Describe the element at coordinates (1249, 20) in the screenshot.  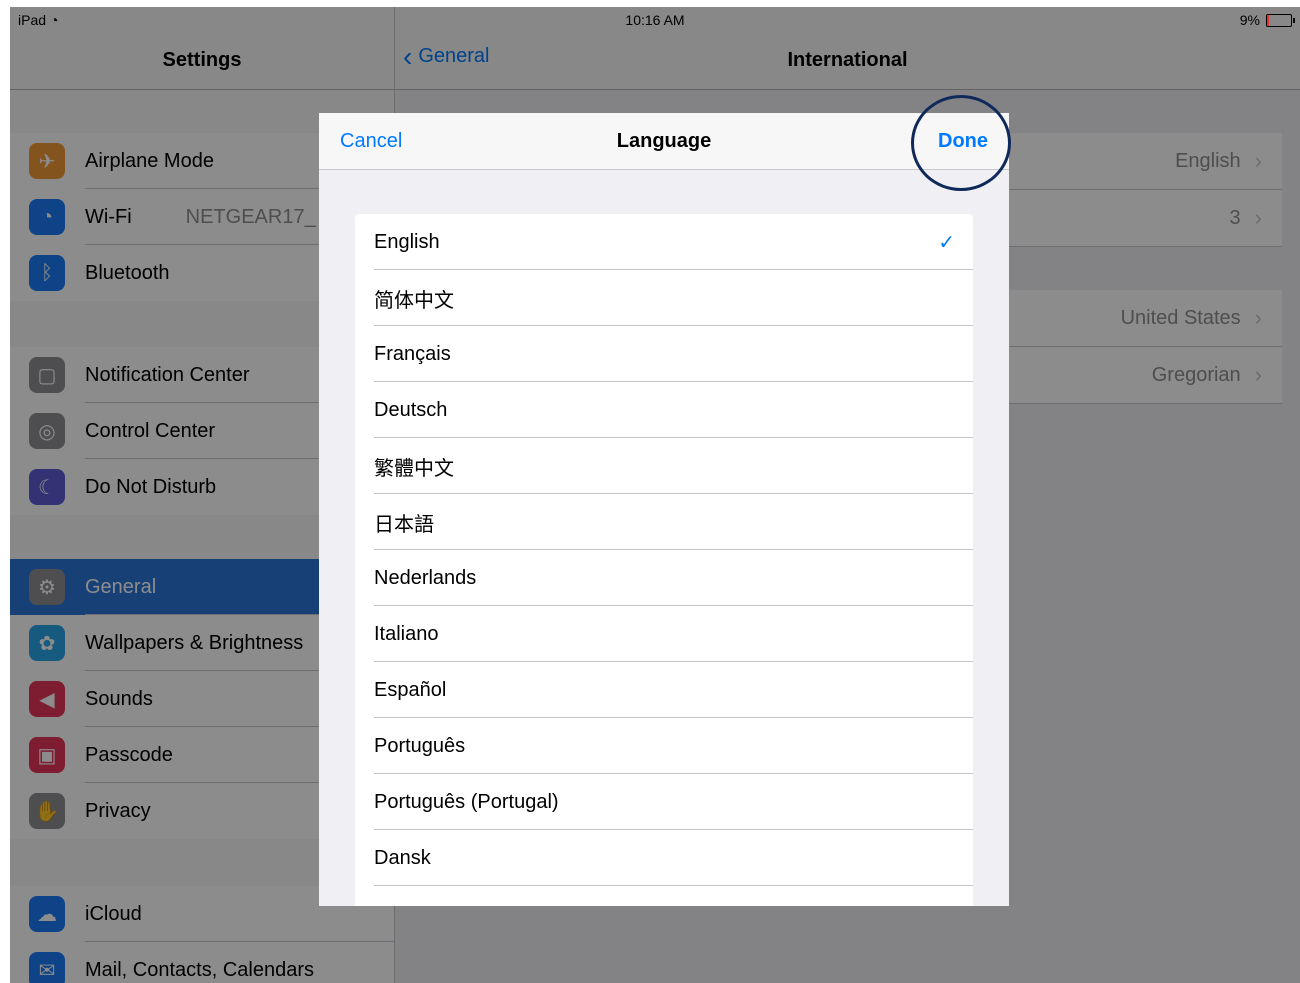
I see `battery-percent: 9%` at that location.